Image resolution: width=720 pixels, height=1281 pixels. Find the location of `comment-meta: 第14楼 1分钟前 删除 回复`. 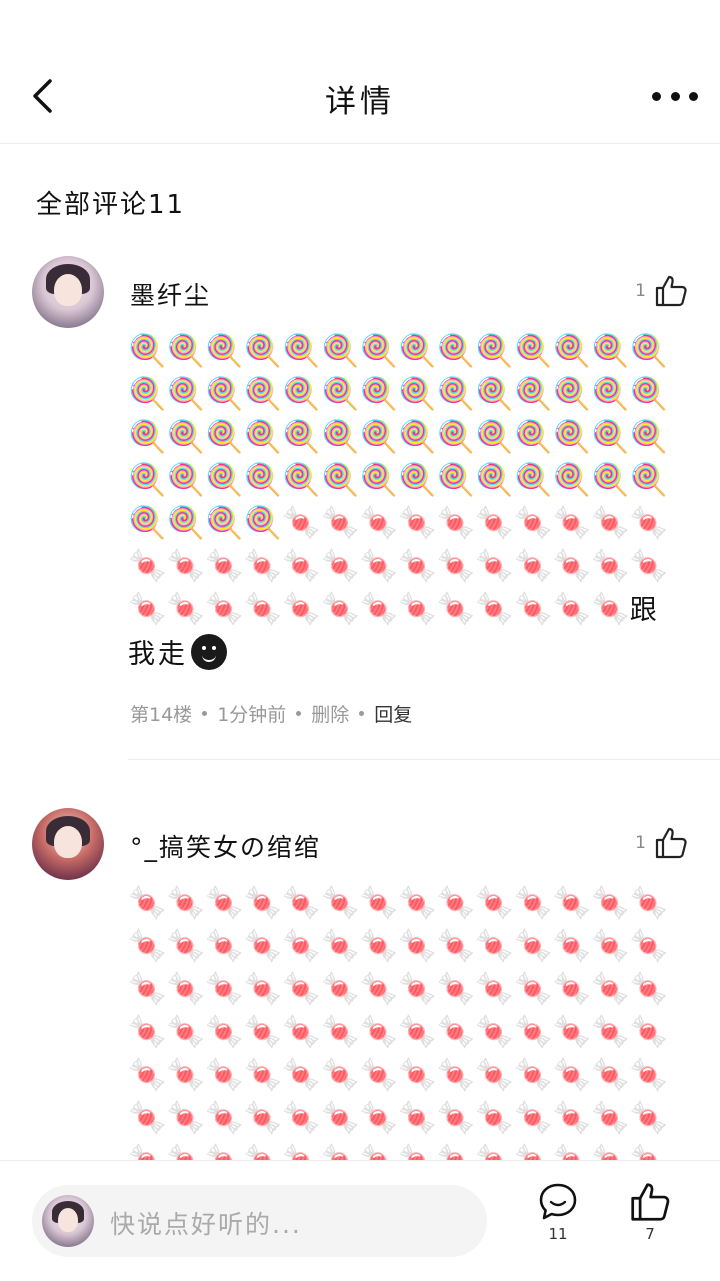

comment-meta: 第14楼 1分钟前 删除 回复 is located at coordinates (271, 713).